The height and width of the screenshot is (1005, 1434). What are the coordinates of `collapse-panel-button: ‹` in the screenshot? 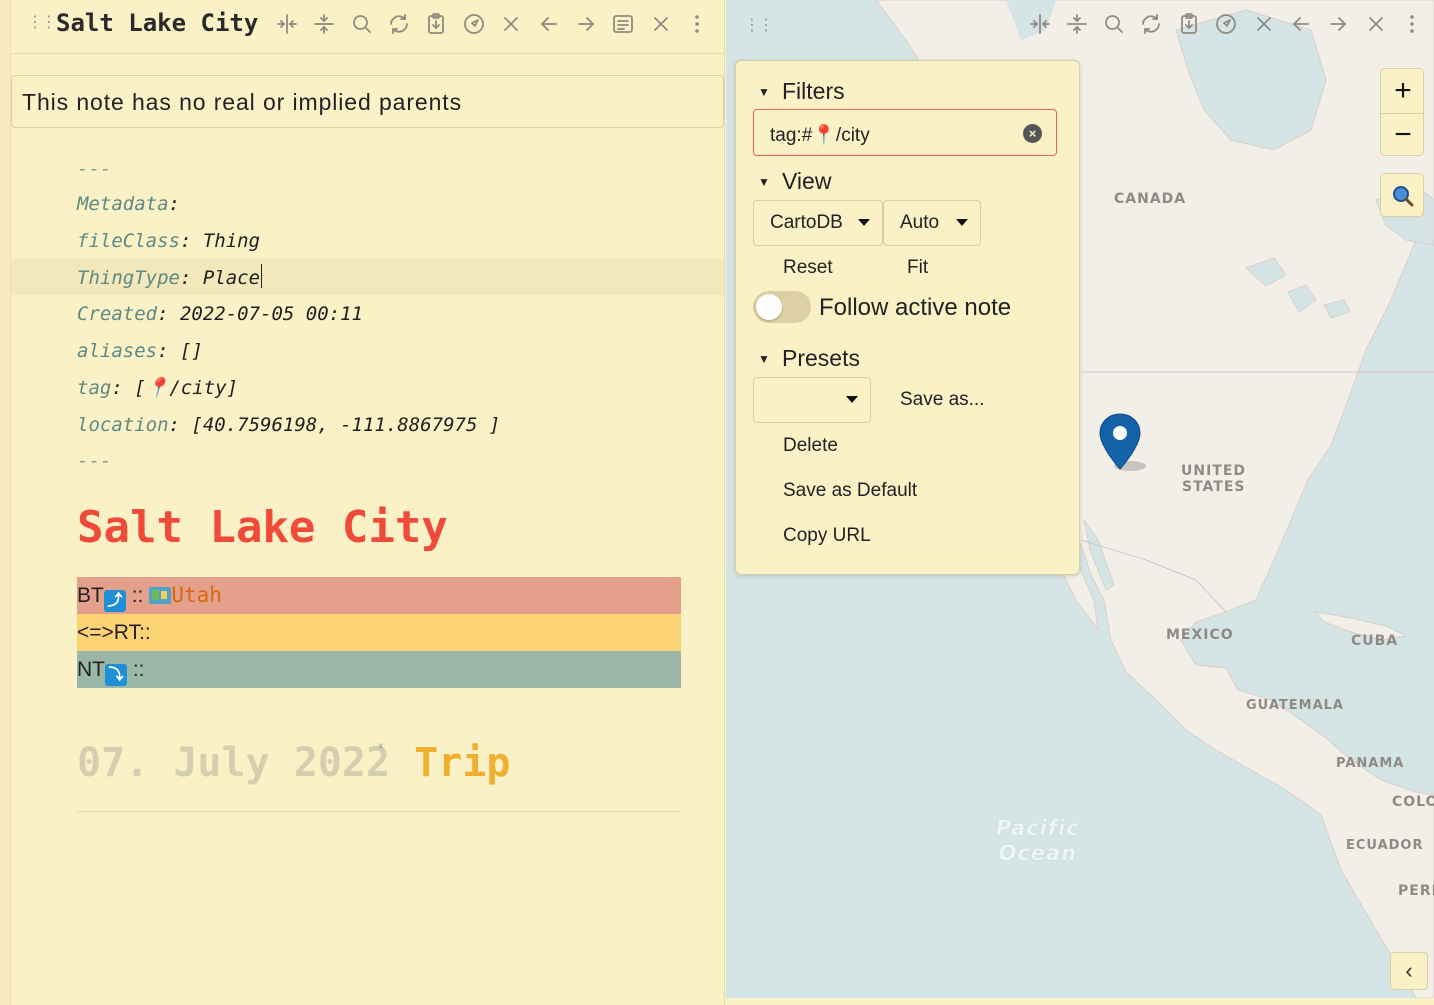 It's located at (1409, 971).